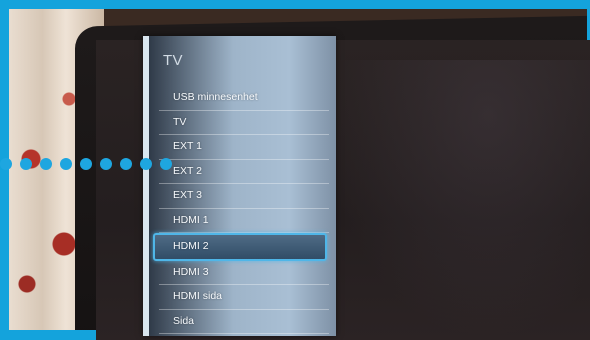 Image resolution: width=590 pixels, height=340 pixels. Describe the element at coordinates (244, 297) in the screenshot. I see `menu-item-hdmi-side: HDMI sida` at that location.